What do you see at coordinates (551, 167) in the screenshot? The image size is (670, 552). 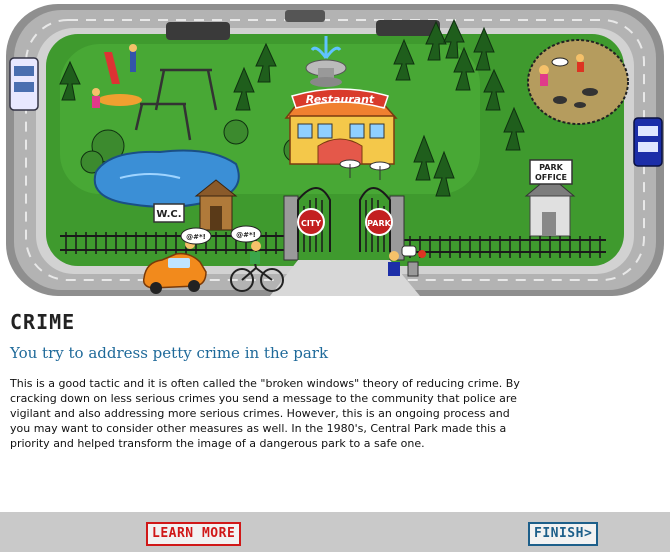 I see `park-office-sign-line1: PARK` at bounding box center [551, 167].